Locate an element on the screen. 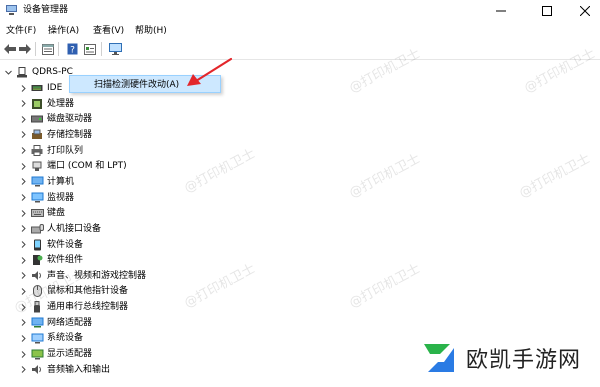 Image resolution: width=600 pixels, height=387 pixels. tree-item-label: 软件设备 is located at coordinates (65, 244).